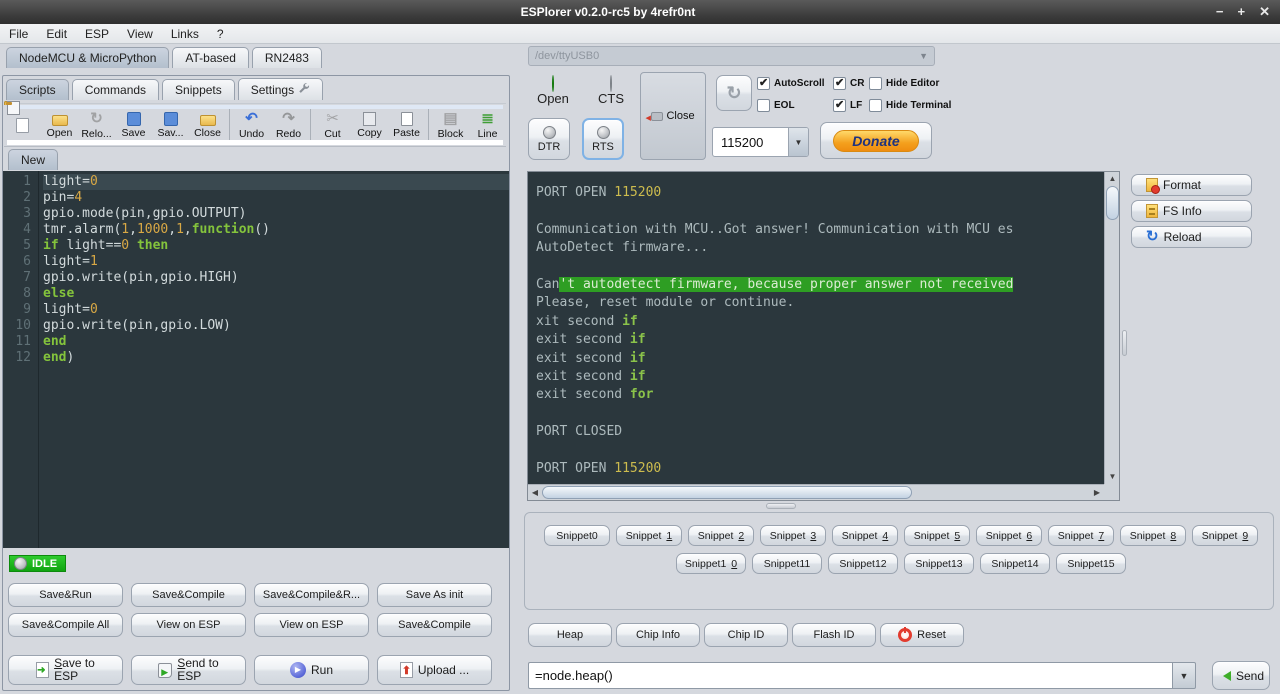 This screenshot has width=1280, height=694. I want to click on scroll-right-icon: ▶, so click(1097, 492).